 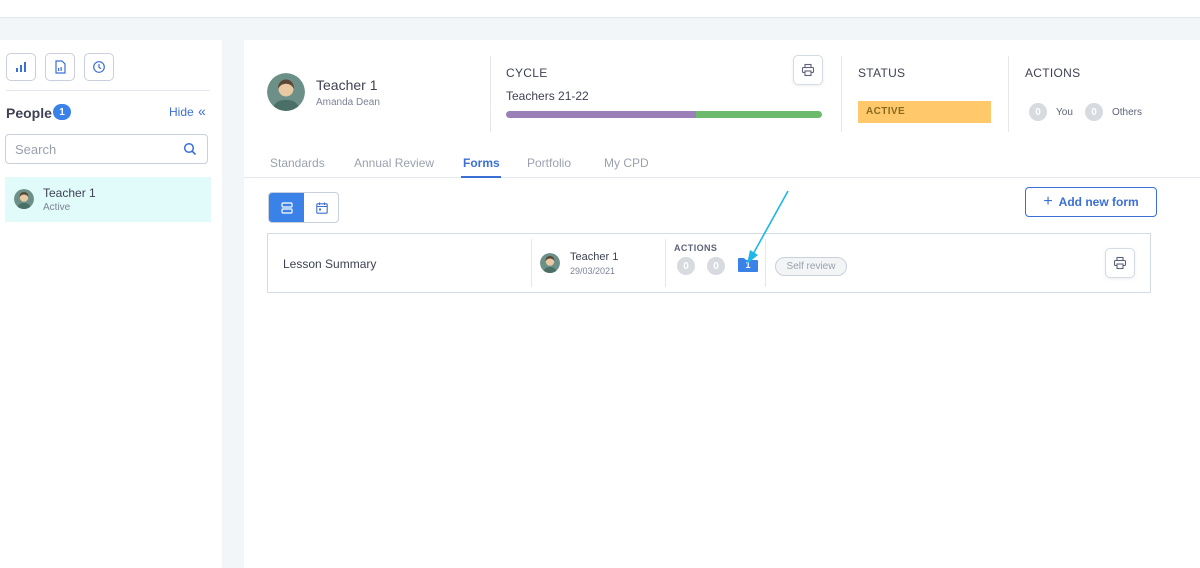 I want to click on calendar-icon, so click(x=321, y=208).